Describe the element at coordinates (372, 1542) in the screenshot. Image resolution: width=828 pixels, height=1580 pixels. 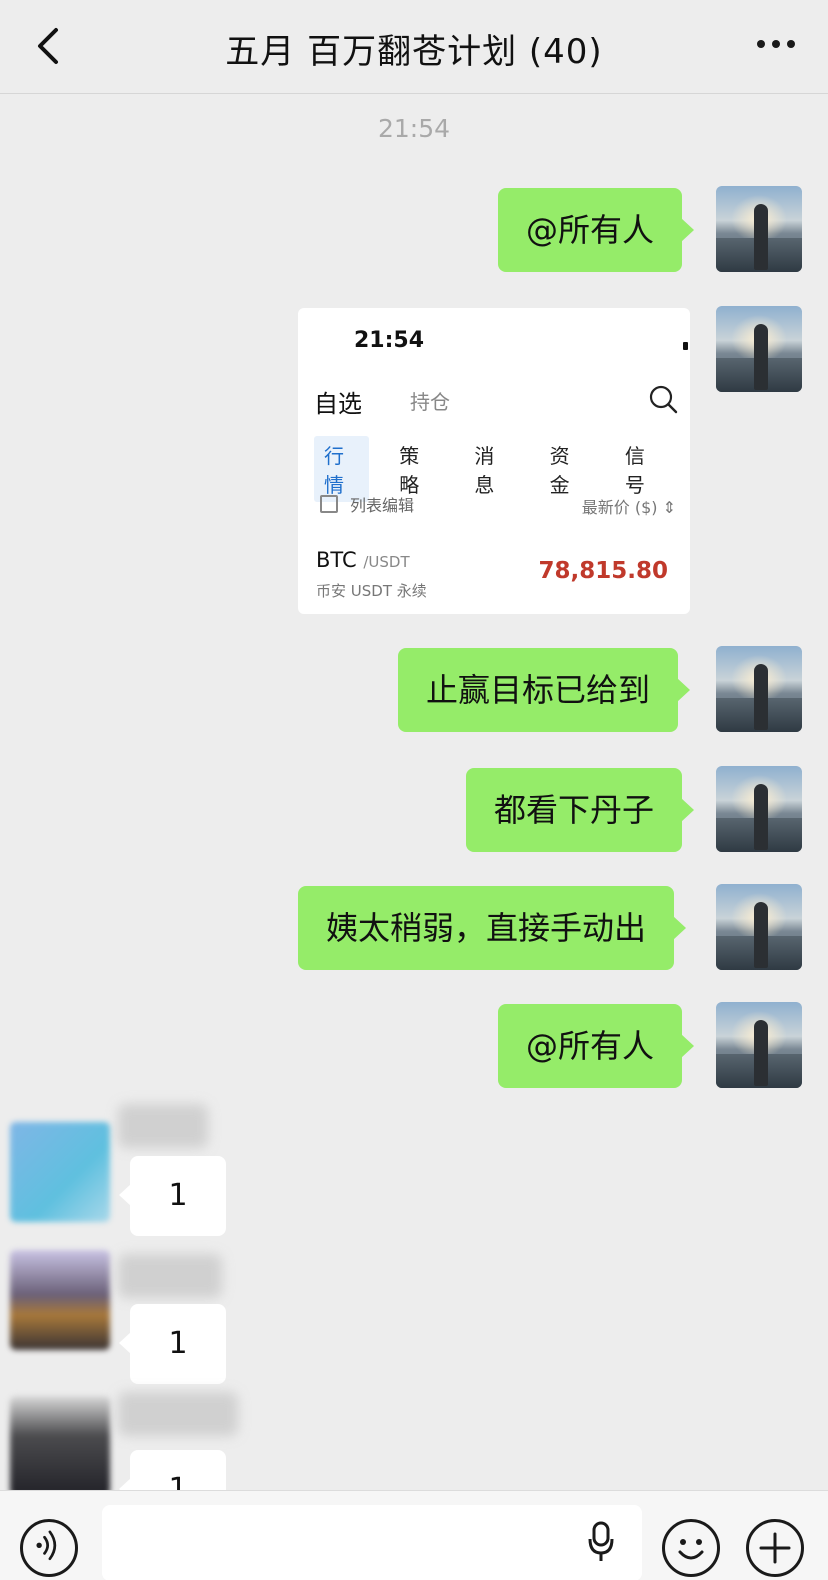
I see `message-input` at that location.